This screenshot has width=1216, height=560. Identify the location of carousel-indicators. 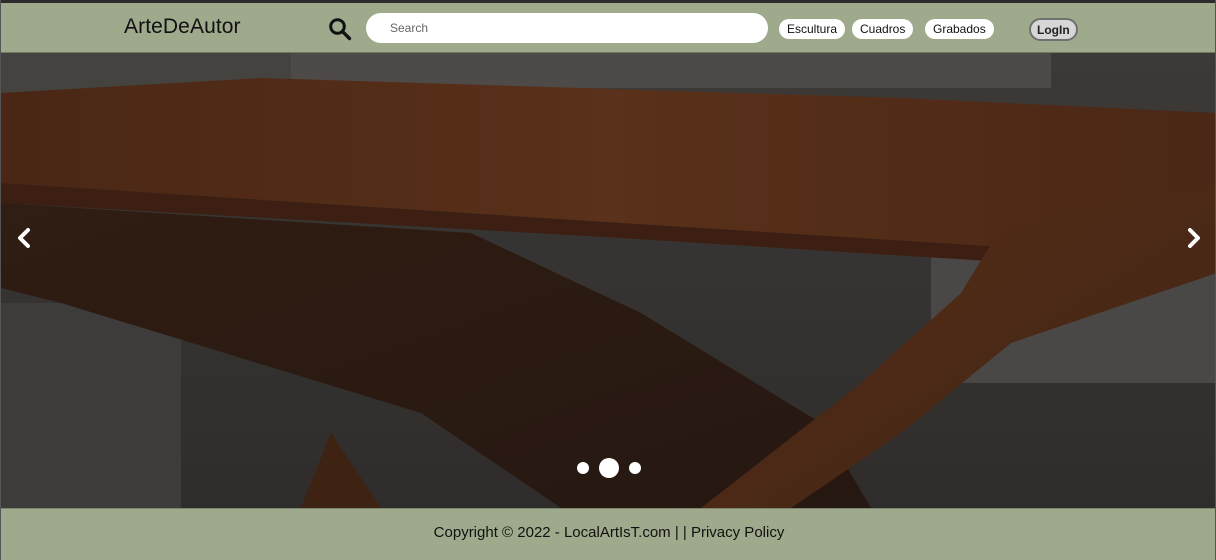
(608, 468).